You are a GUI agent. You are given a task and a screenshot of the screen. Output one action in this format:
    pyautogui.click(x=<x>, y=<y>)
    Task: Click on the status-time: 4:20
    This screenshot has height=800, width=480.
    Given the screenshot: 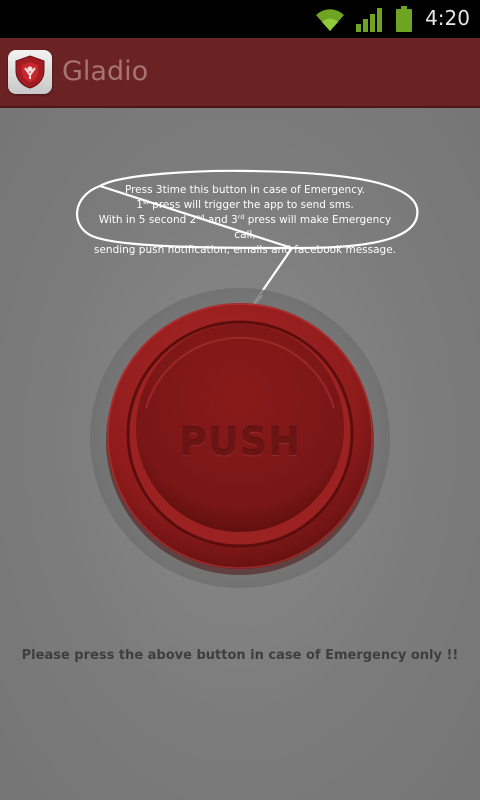 What is the action you would take?
    pyautogui.click(x=447, y=18)
    